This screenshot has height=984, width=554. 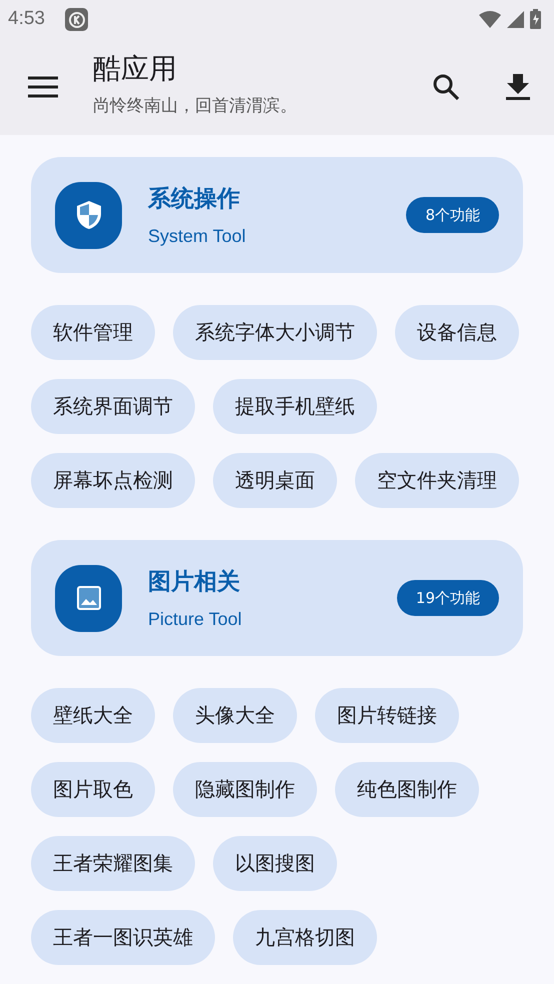 I want to click on tool-chip: 以图搜图, so click(x=275, y=863).